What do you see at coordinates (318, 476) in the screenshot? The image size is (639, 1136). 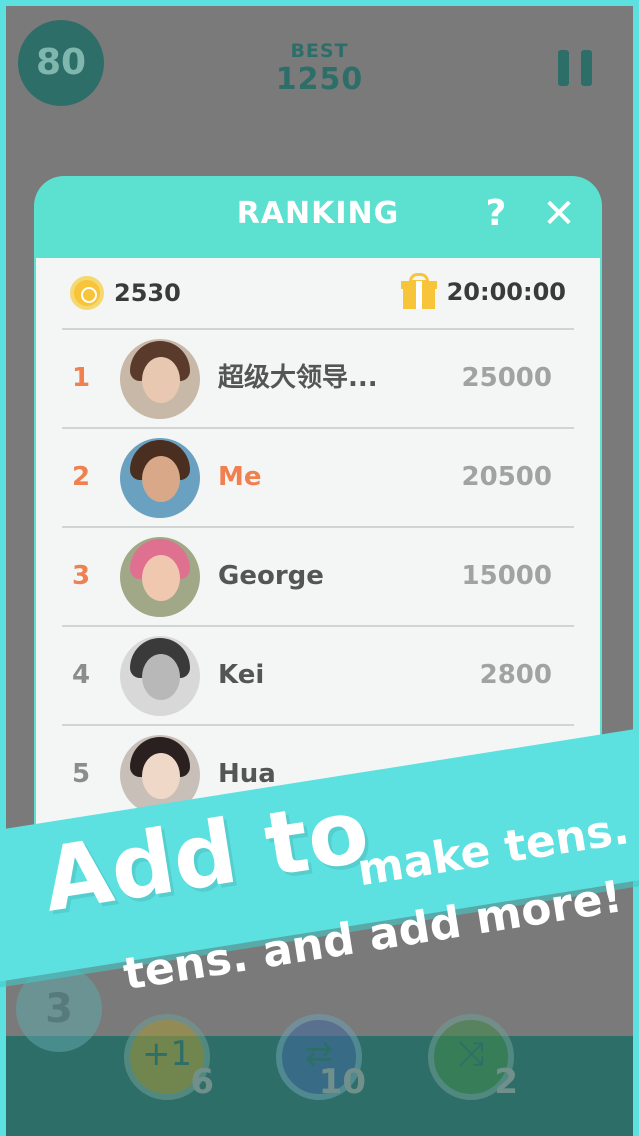 I see `ranking-row: 2 Me 20500` at bounding box center [318, 476].